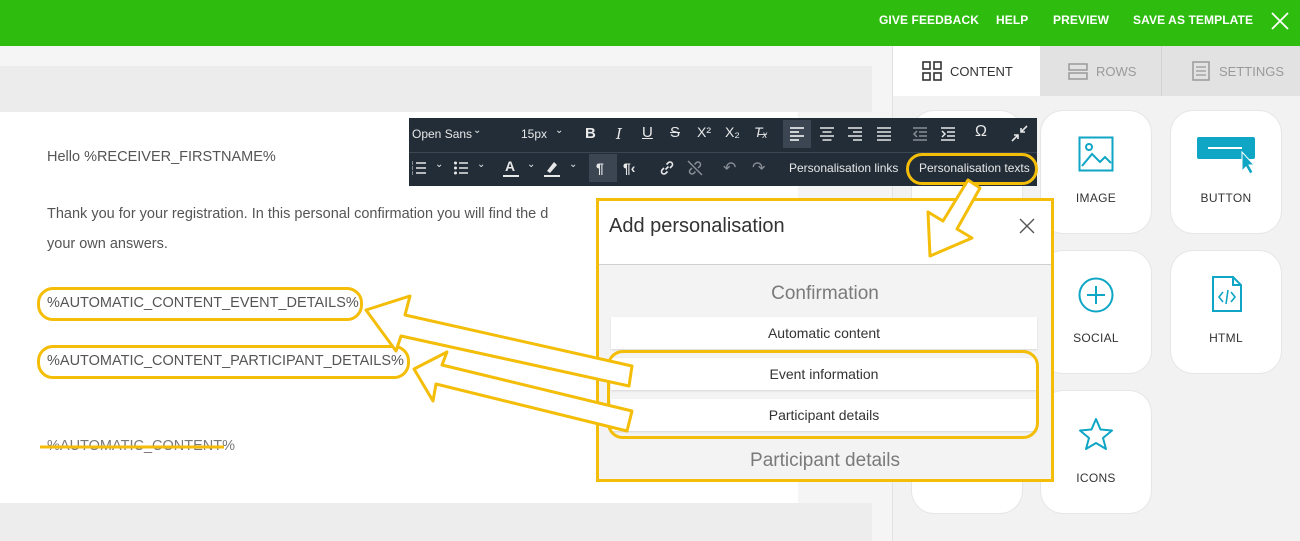  What do you see at coordinates (1078, 71) in the screenshot?
I see `rows-icon` at bounding box center [1078, 71].